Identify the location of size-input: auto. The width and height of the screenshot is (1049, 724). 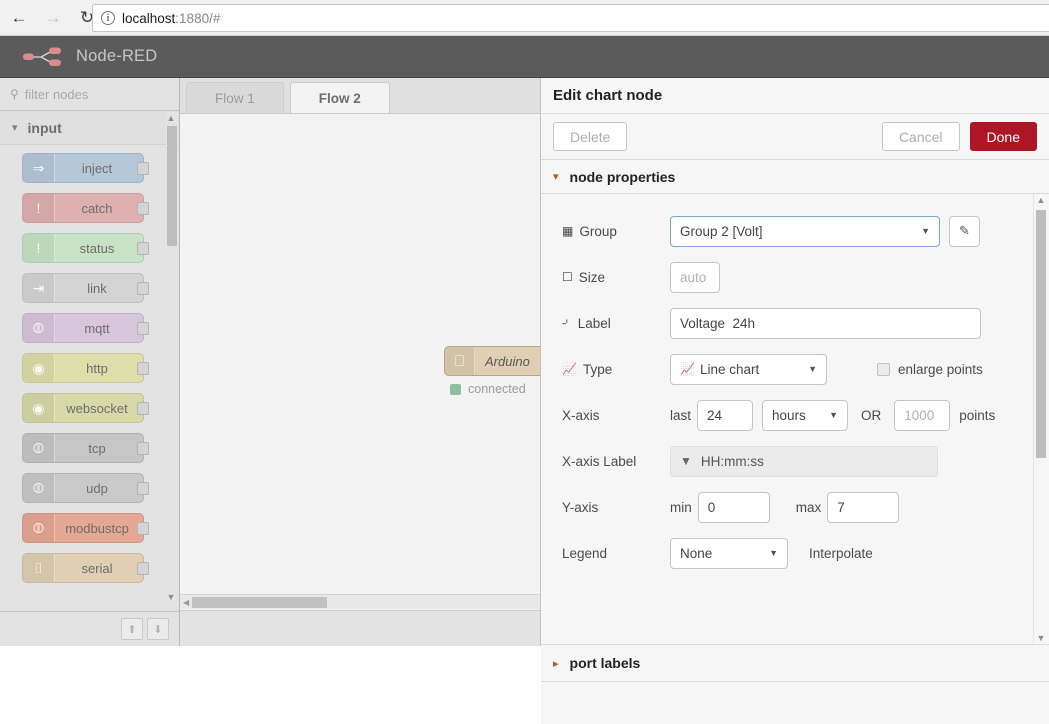
(695, 277).